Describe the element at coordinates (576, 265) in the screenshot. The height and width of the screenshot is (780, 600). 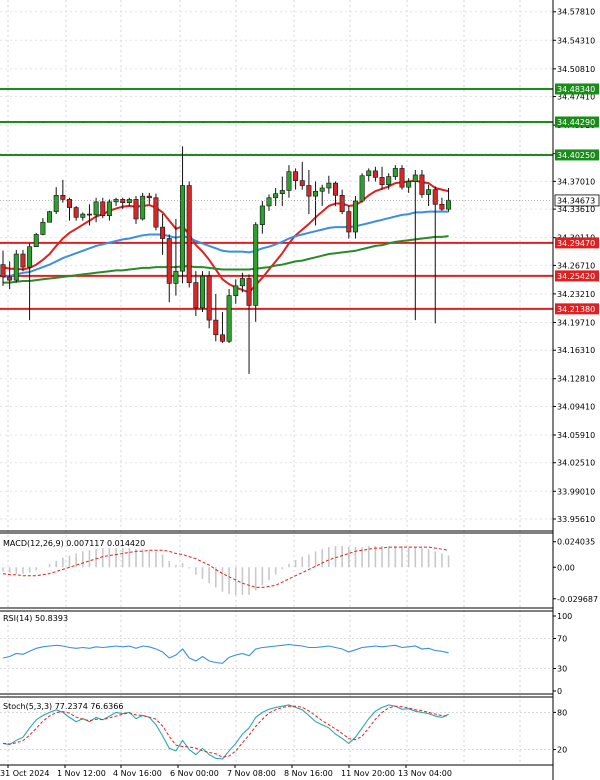
I see `price-tick-label: 34.26710` at that location.